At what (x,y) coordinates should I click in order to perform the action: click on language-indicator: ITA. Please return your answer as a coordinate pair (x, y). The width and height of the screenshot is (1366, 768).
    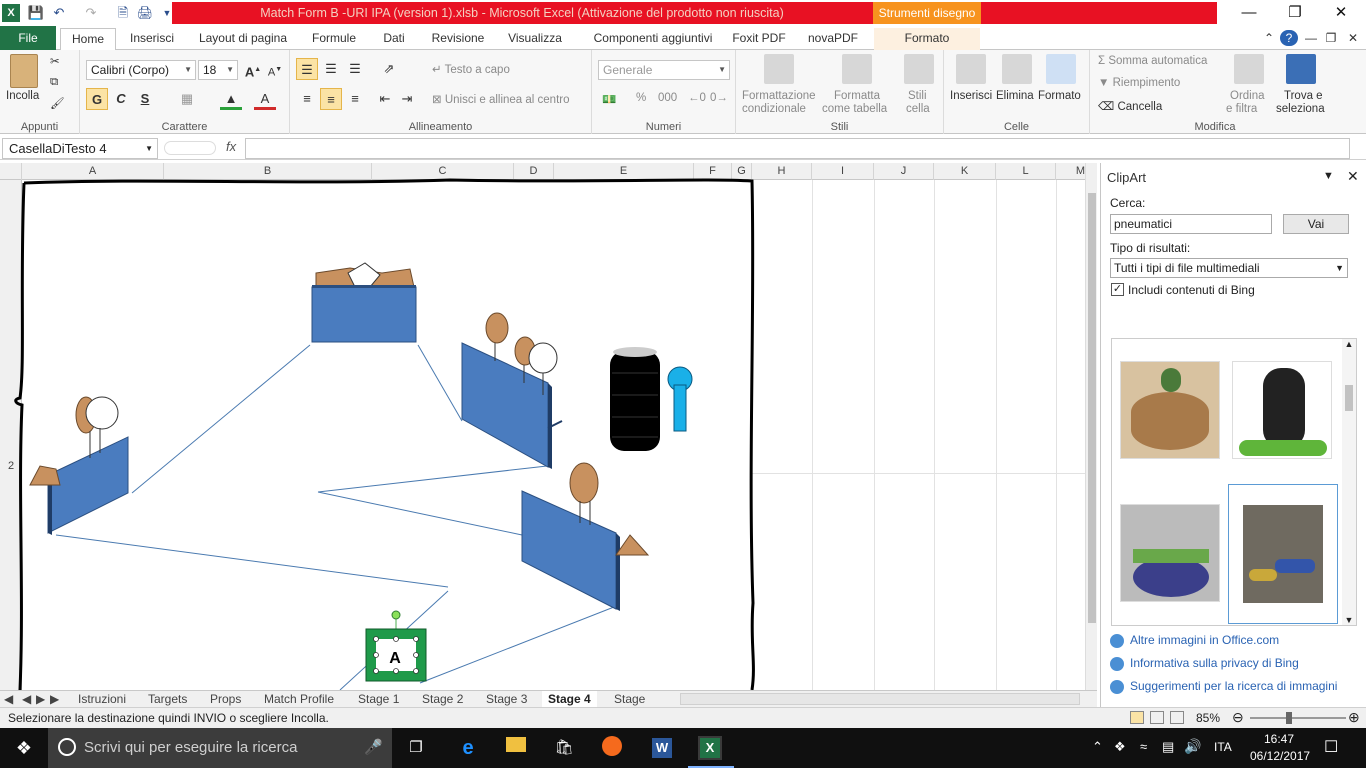
    Looking at the image, I should click on (1223, 747).